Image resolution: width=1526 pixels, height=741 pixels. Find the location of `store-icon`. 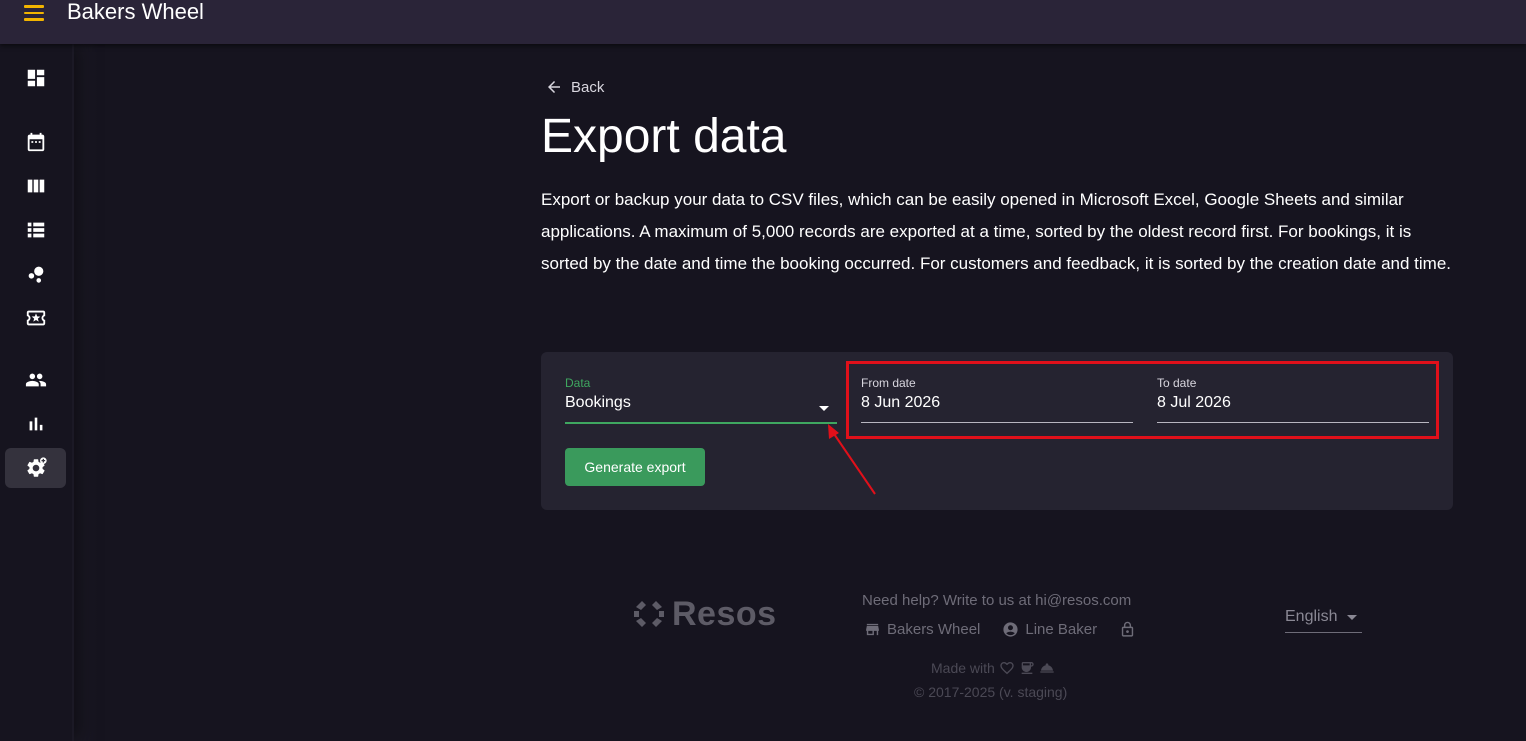

store-icon is located at coordinates (872, 629).